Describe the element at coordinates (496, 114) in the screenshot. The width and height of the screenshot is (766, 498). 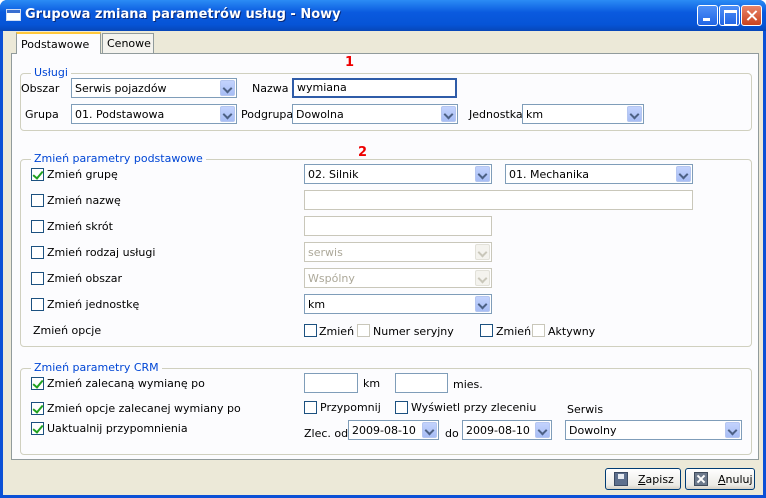
I see `jednostka-label: Jednostka` at that location.